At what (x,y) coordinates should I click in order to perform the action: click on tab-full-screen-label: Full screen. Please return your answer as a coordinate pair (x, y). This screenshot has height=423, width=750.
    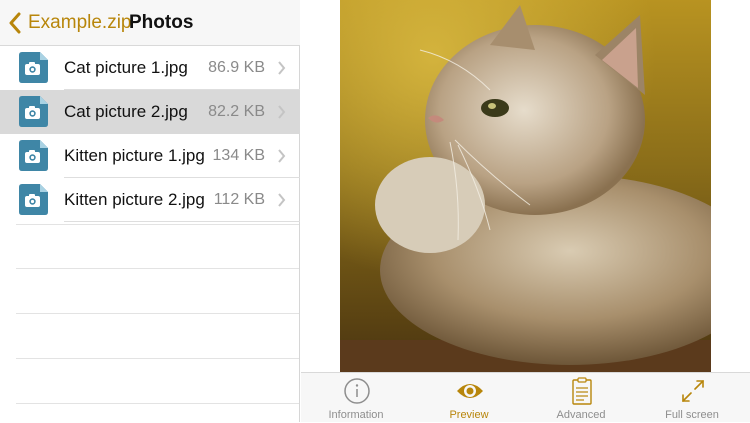
    Looking at the image, I should click on (692, 415).